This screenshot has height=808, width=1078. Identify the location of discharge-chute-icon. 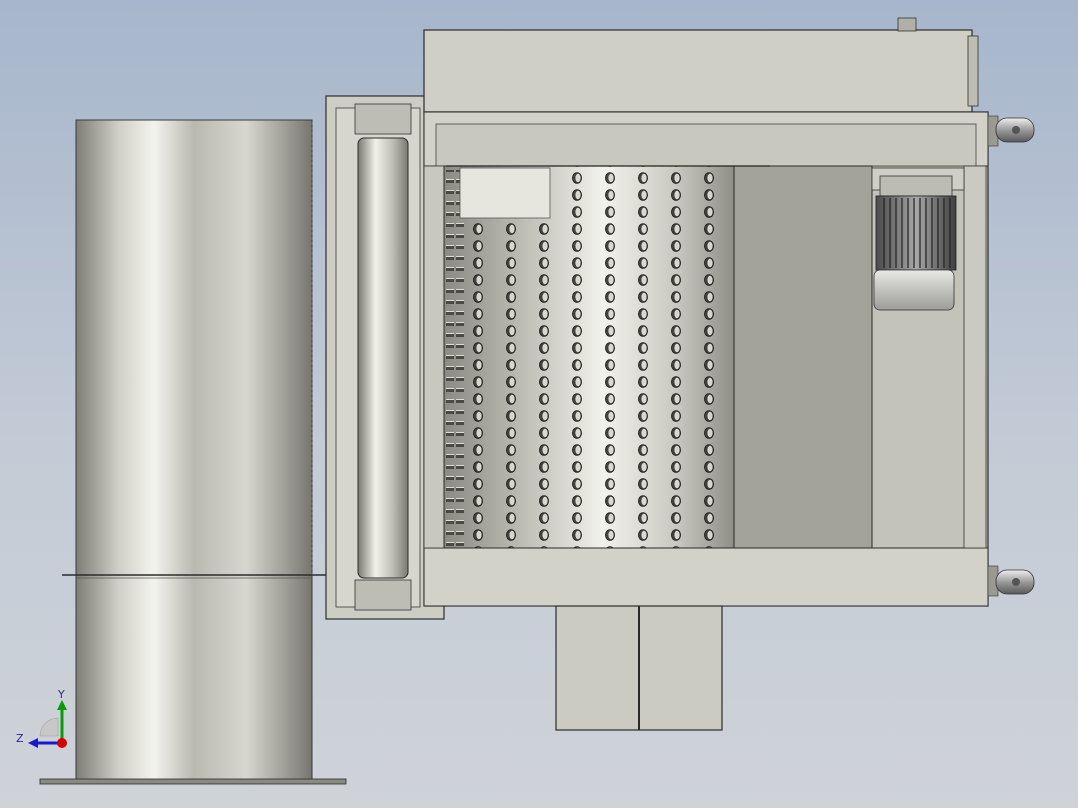
(639, 668).